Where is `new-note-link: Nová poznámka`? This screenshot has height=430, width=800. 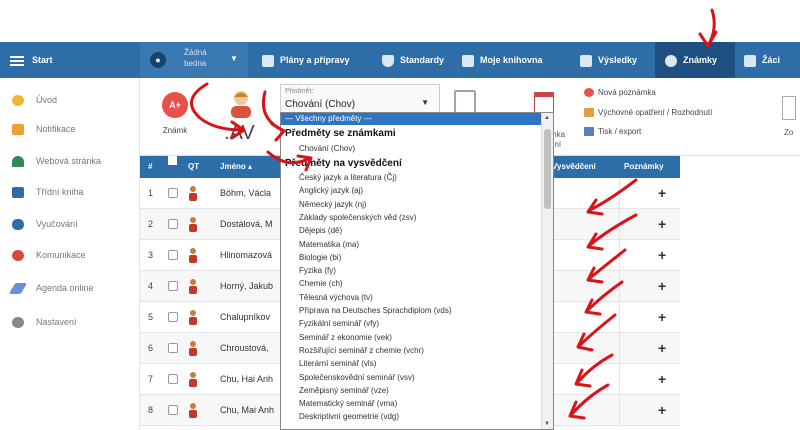 new-note-link: Nová poznámka is located at coordinates (620, 93).